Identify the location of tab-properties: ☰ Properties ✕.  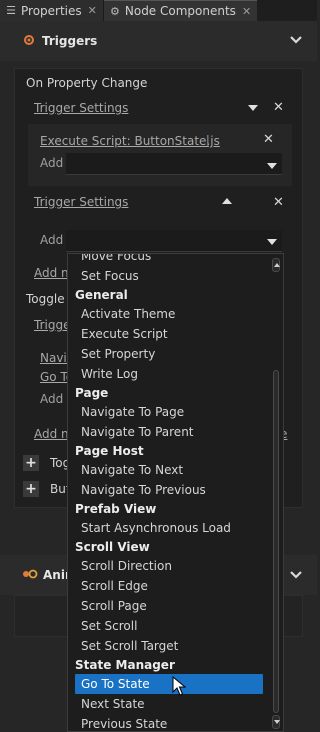
(52, 10).